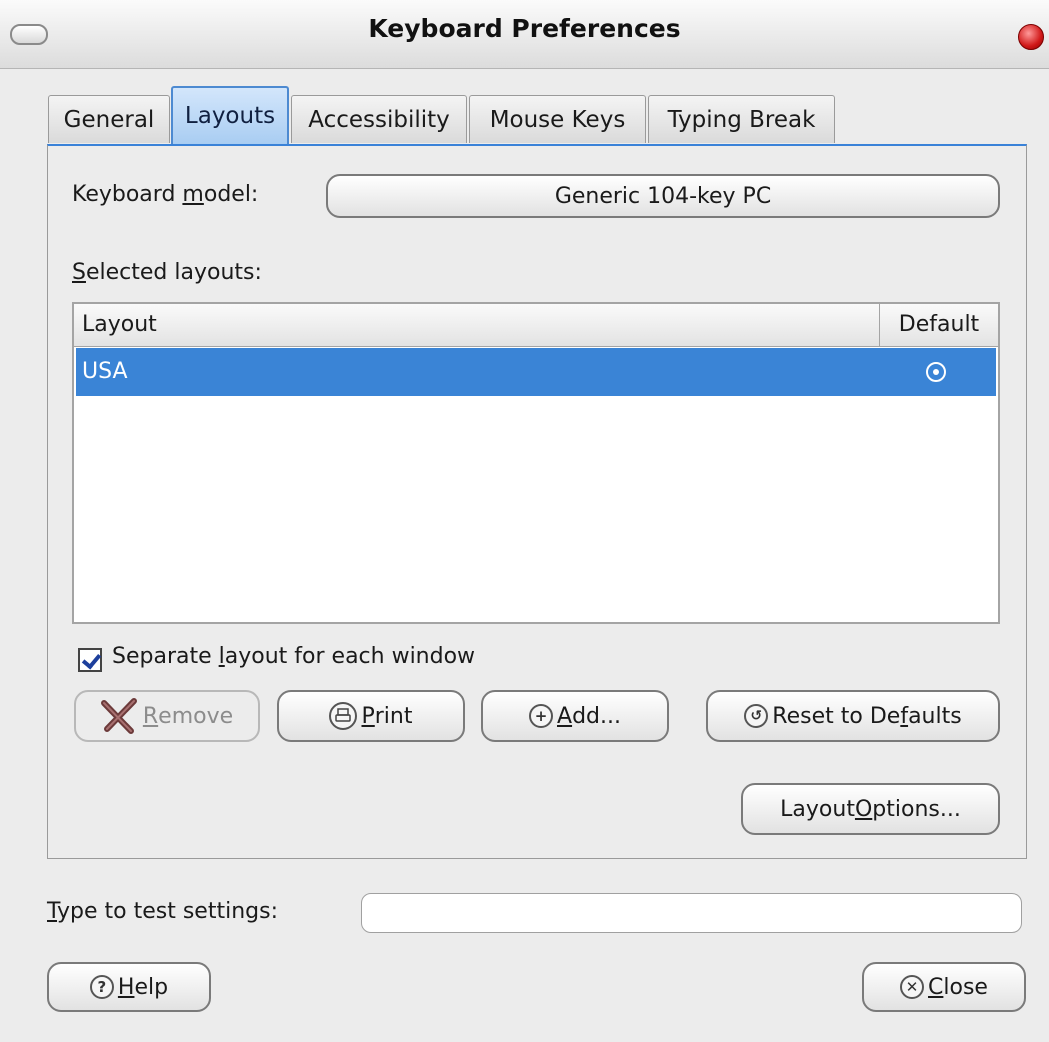 The height and width of the screenshot is (1042, 1049). Describe the element at coordinates (936, 372) in the screenshot. I see `default-radio-icon` at that location.